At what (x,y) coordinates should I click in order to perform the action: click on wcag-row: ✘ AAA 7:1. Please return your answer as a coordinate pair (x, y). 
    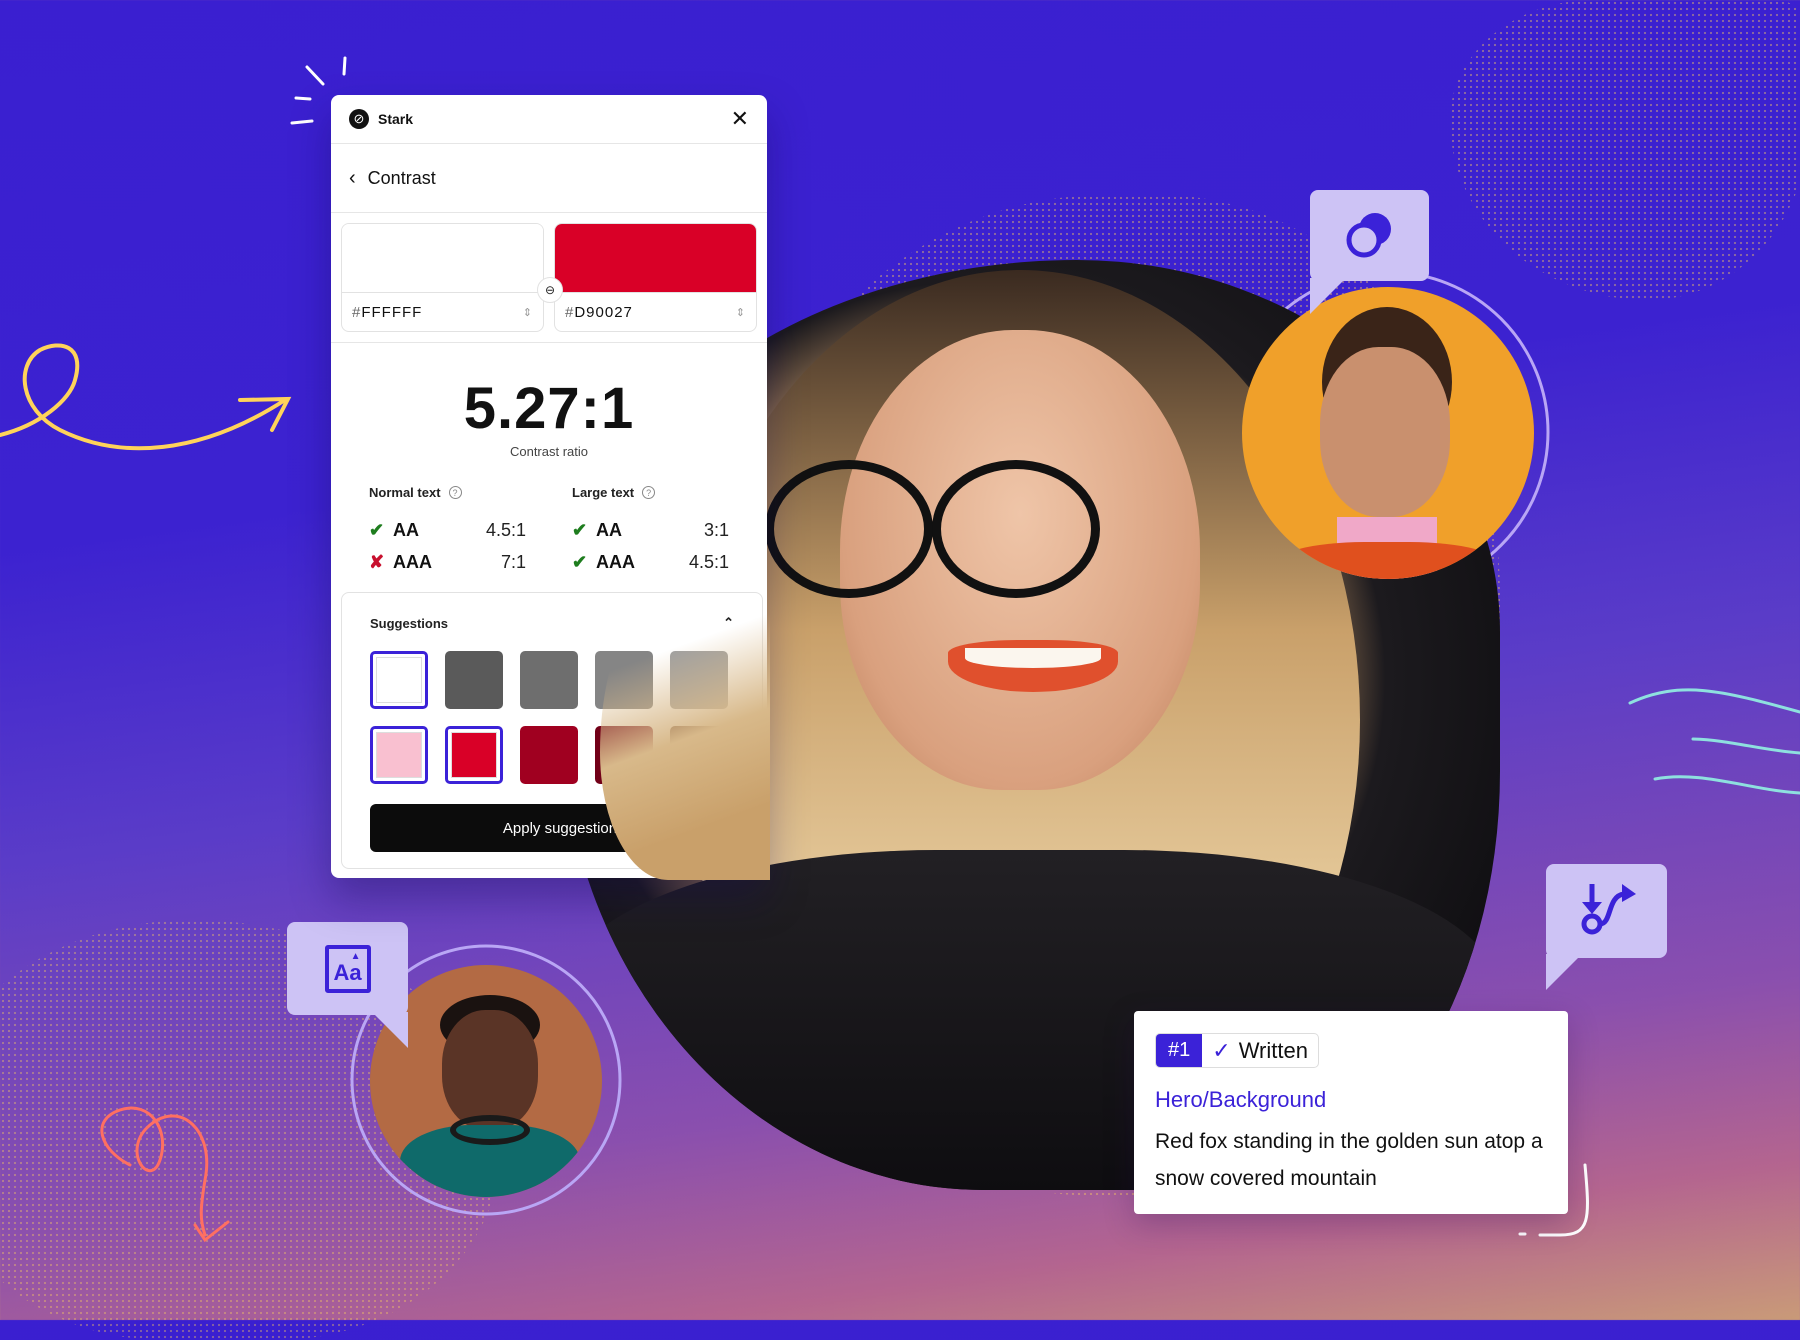
    Looking at the image, I should click on (447, 561).